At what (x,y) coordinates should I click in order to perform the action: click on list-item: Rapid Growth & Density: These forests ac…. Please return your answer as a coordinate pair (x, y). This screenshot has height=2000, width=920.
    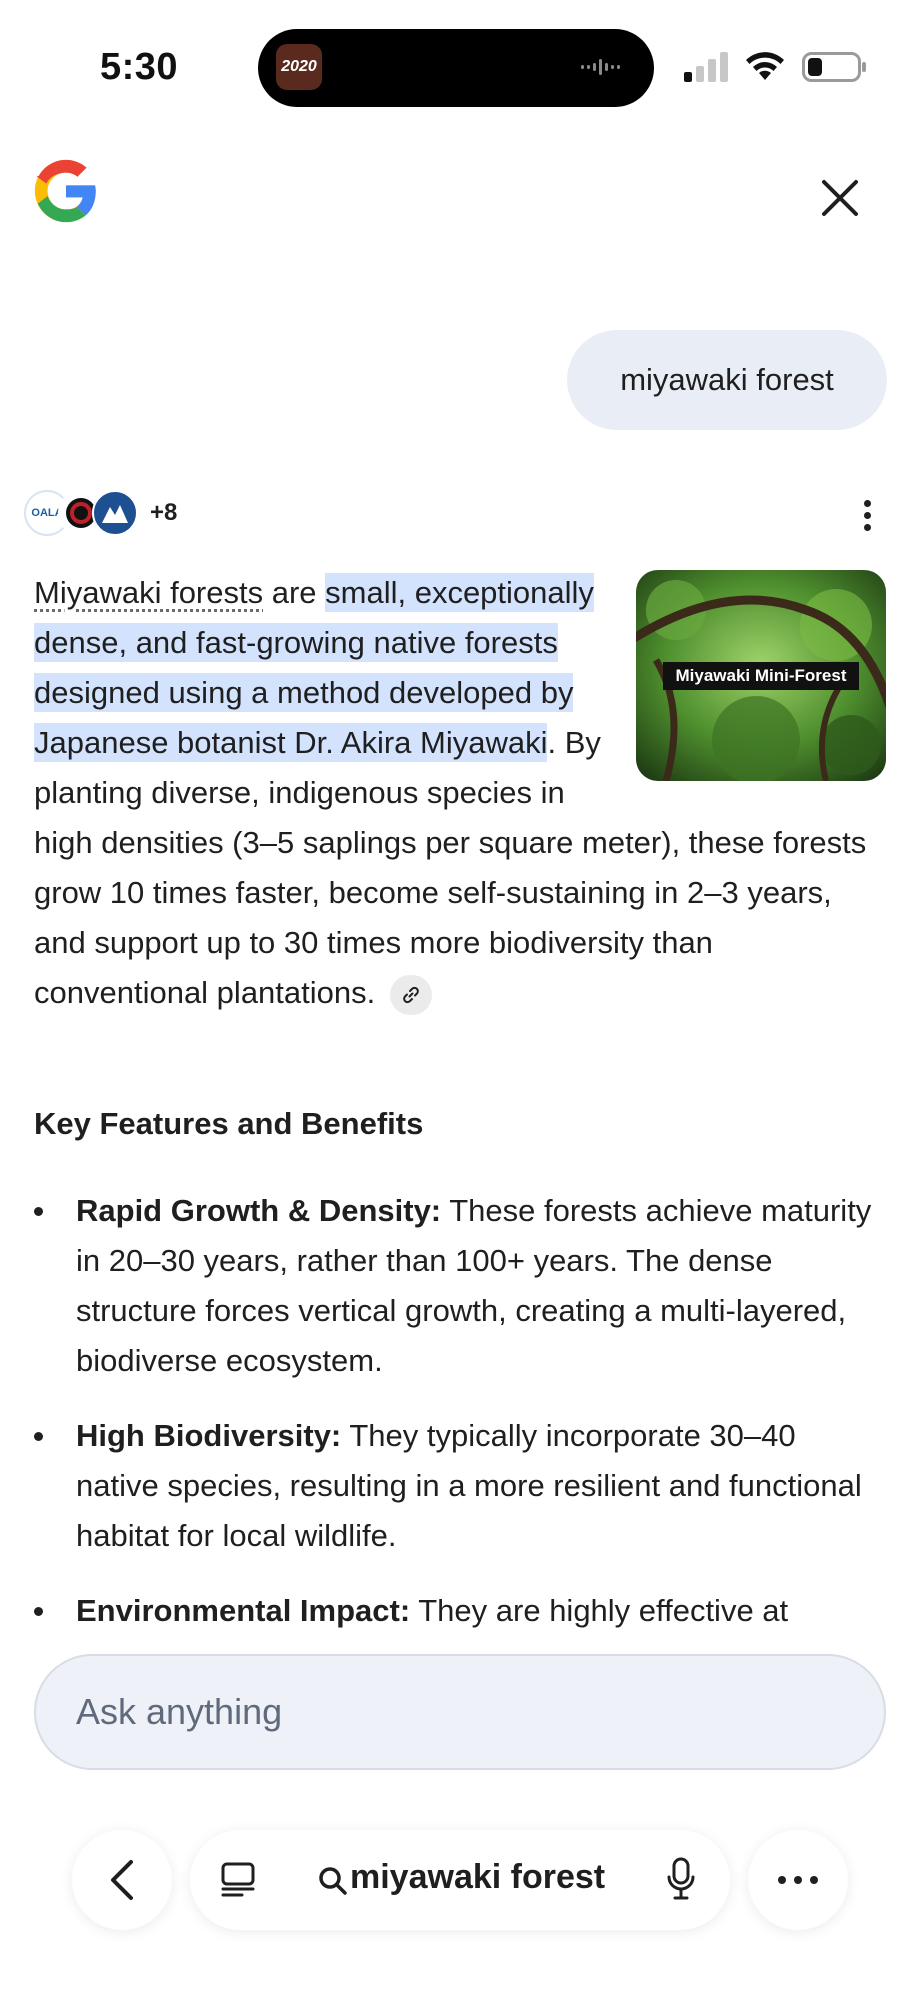
    Looking at the image, I should click on (460, 1286).